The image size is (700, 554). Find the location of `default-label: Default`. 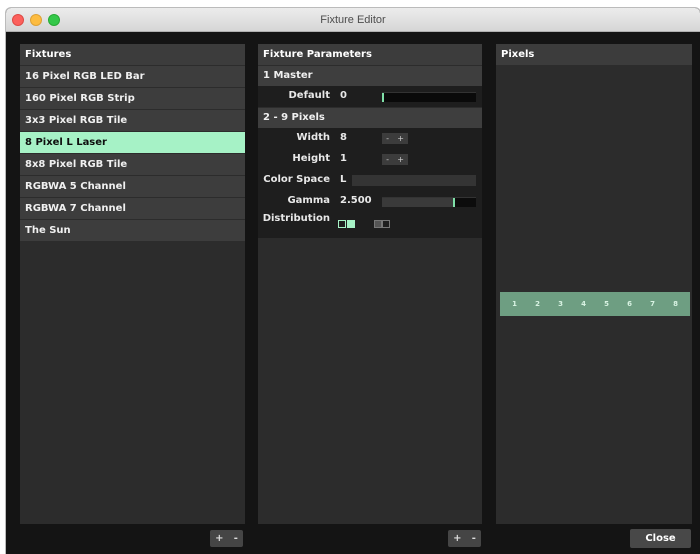

default-label: Default is located at coordinates (309, 95).